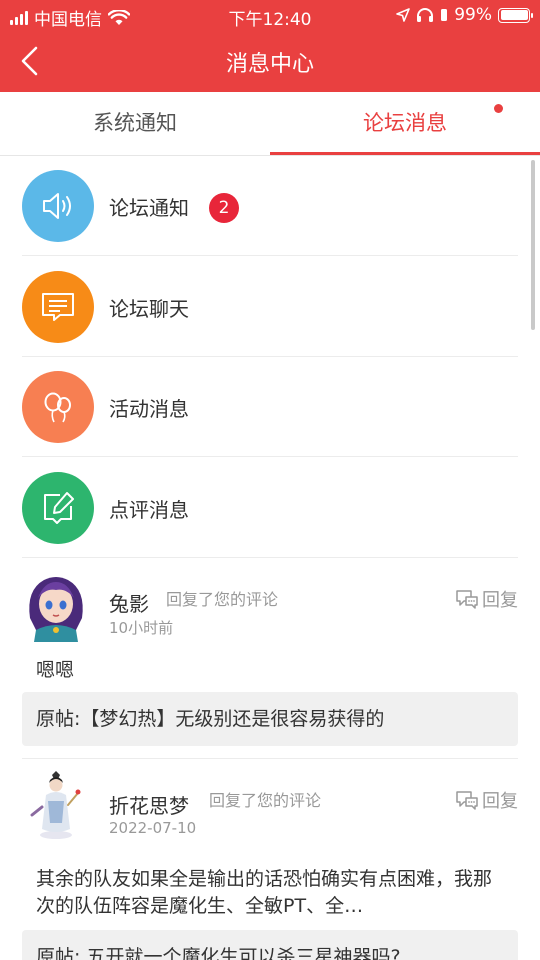 The height and width of the screenshot is (960, 540). I want to click on unread-count-badge: 2, so click(224, 208).